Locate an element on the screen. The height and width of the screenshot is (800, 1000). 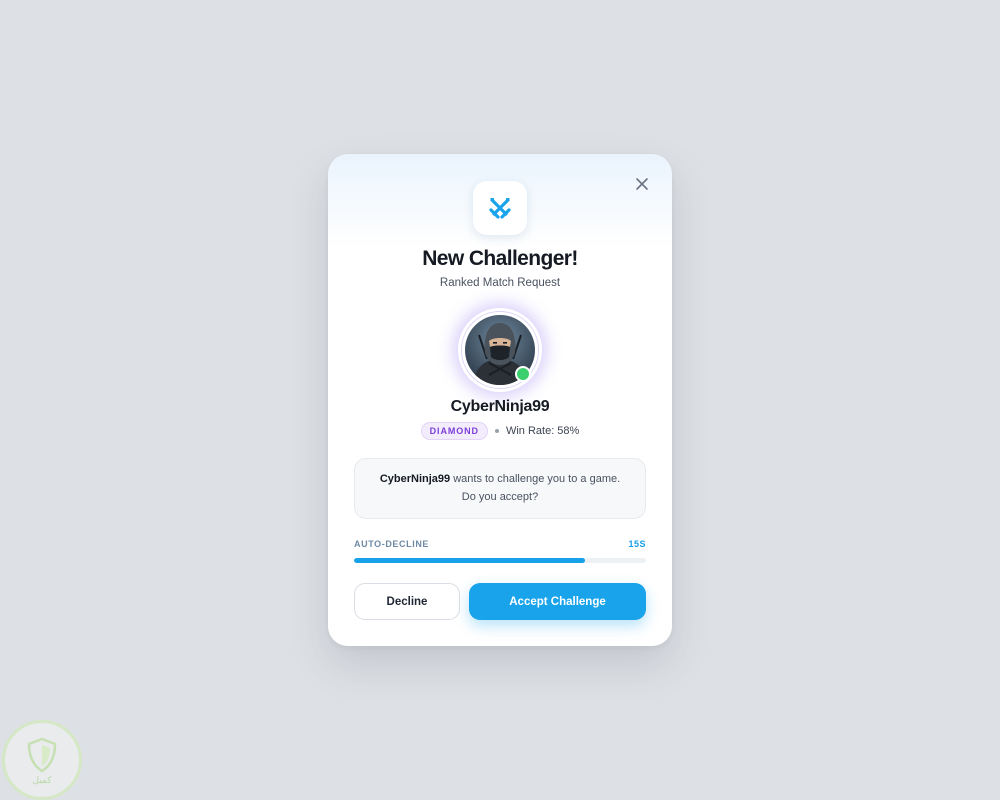
decline-button: Decline is located at coordinates (407, 601).